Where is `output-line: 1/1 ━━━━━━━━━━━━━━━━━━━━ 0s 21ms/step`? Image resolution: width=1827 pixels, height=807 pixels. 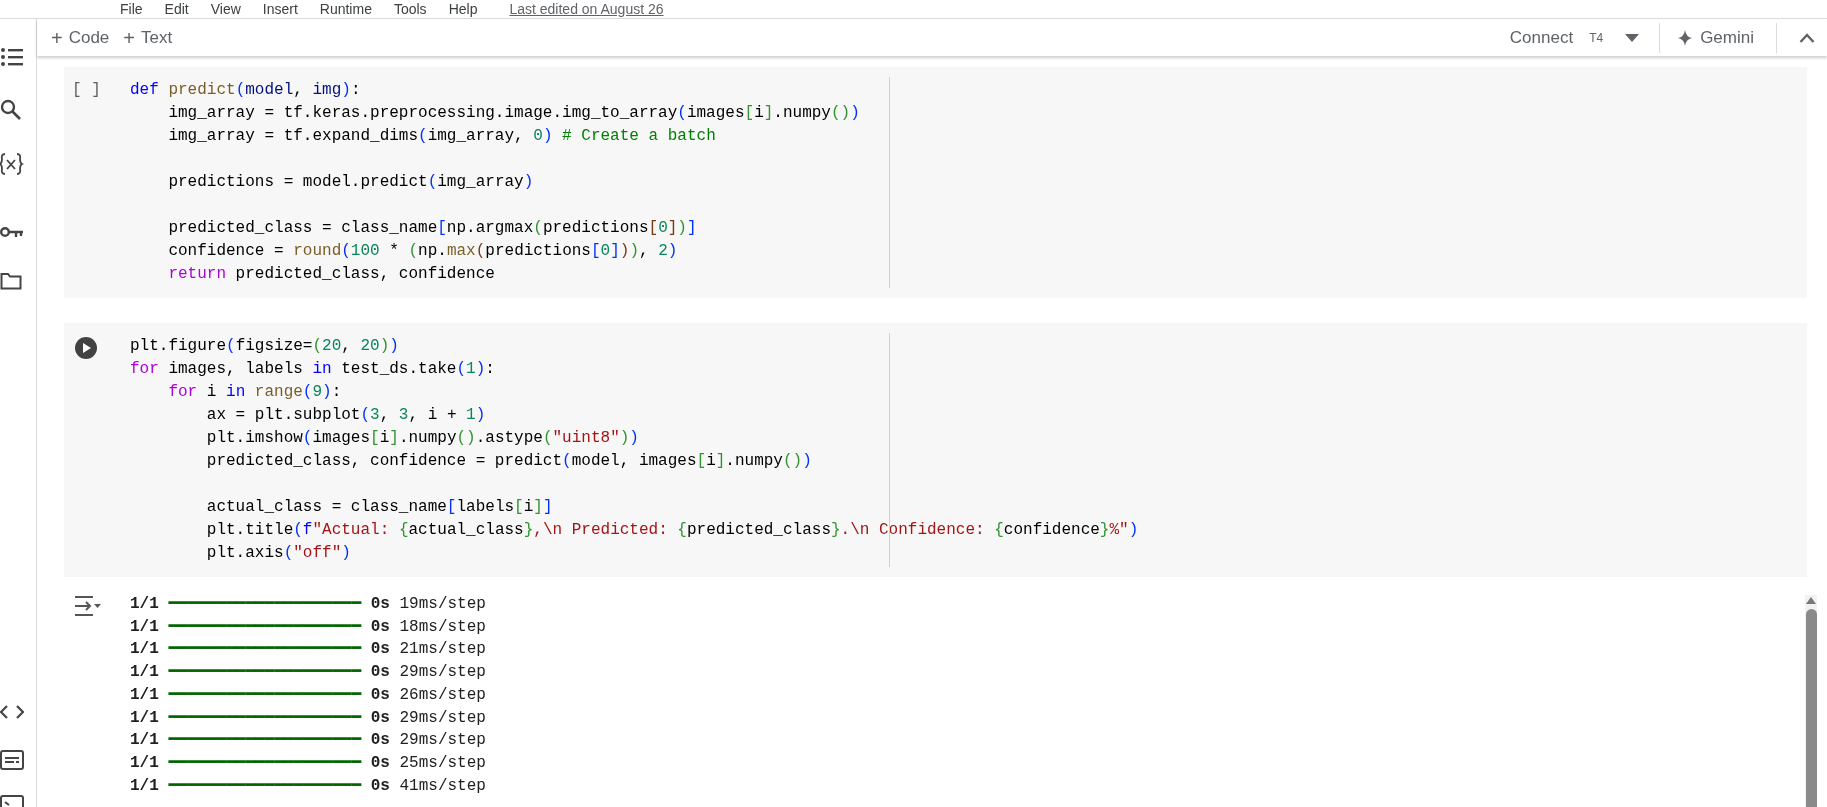
output-line: 1/1 ━━━━━━━━━━━━━━━━━━━━ 0s 21ms/step is located at coordinates (308, 650).